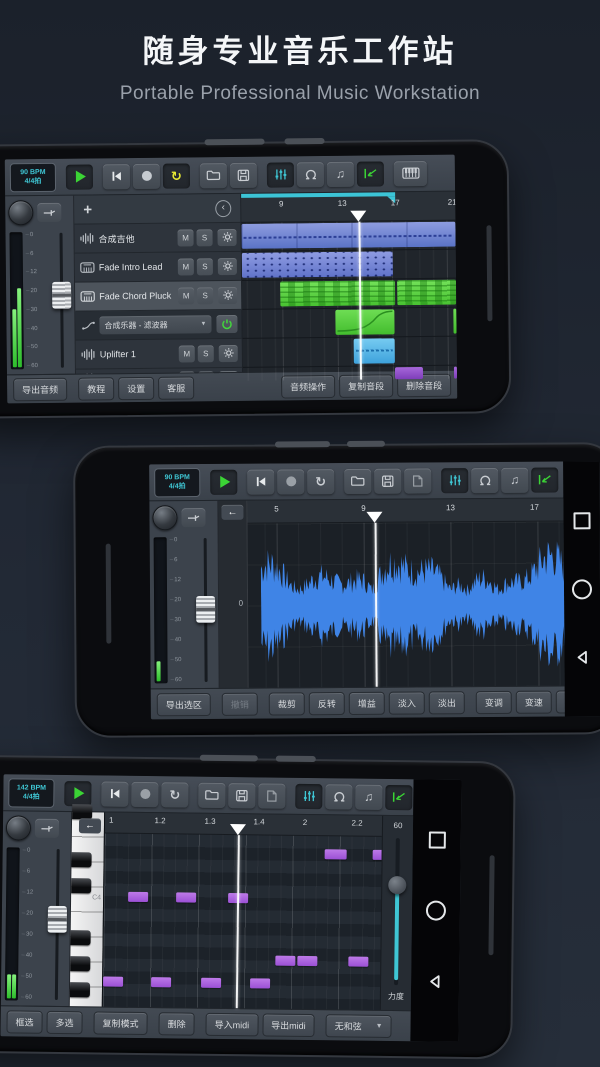 This screenshot has height=1067, width=600. Describe the element at coordinates (493, 702) in the screenshot. I see `pitch-shift-button: 变调` at that location.